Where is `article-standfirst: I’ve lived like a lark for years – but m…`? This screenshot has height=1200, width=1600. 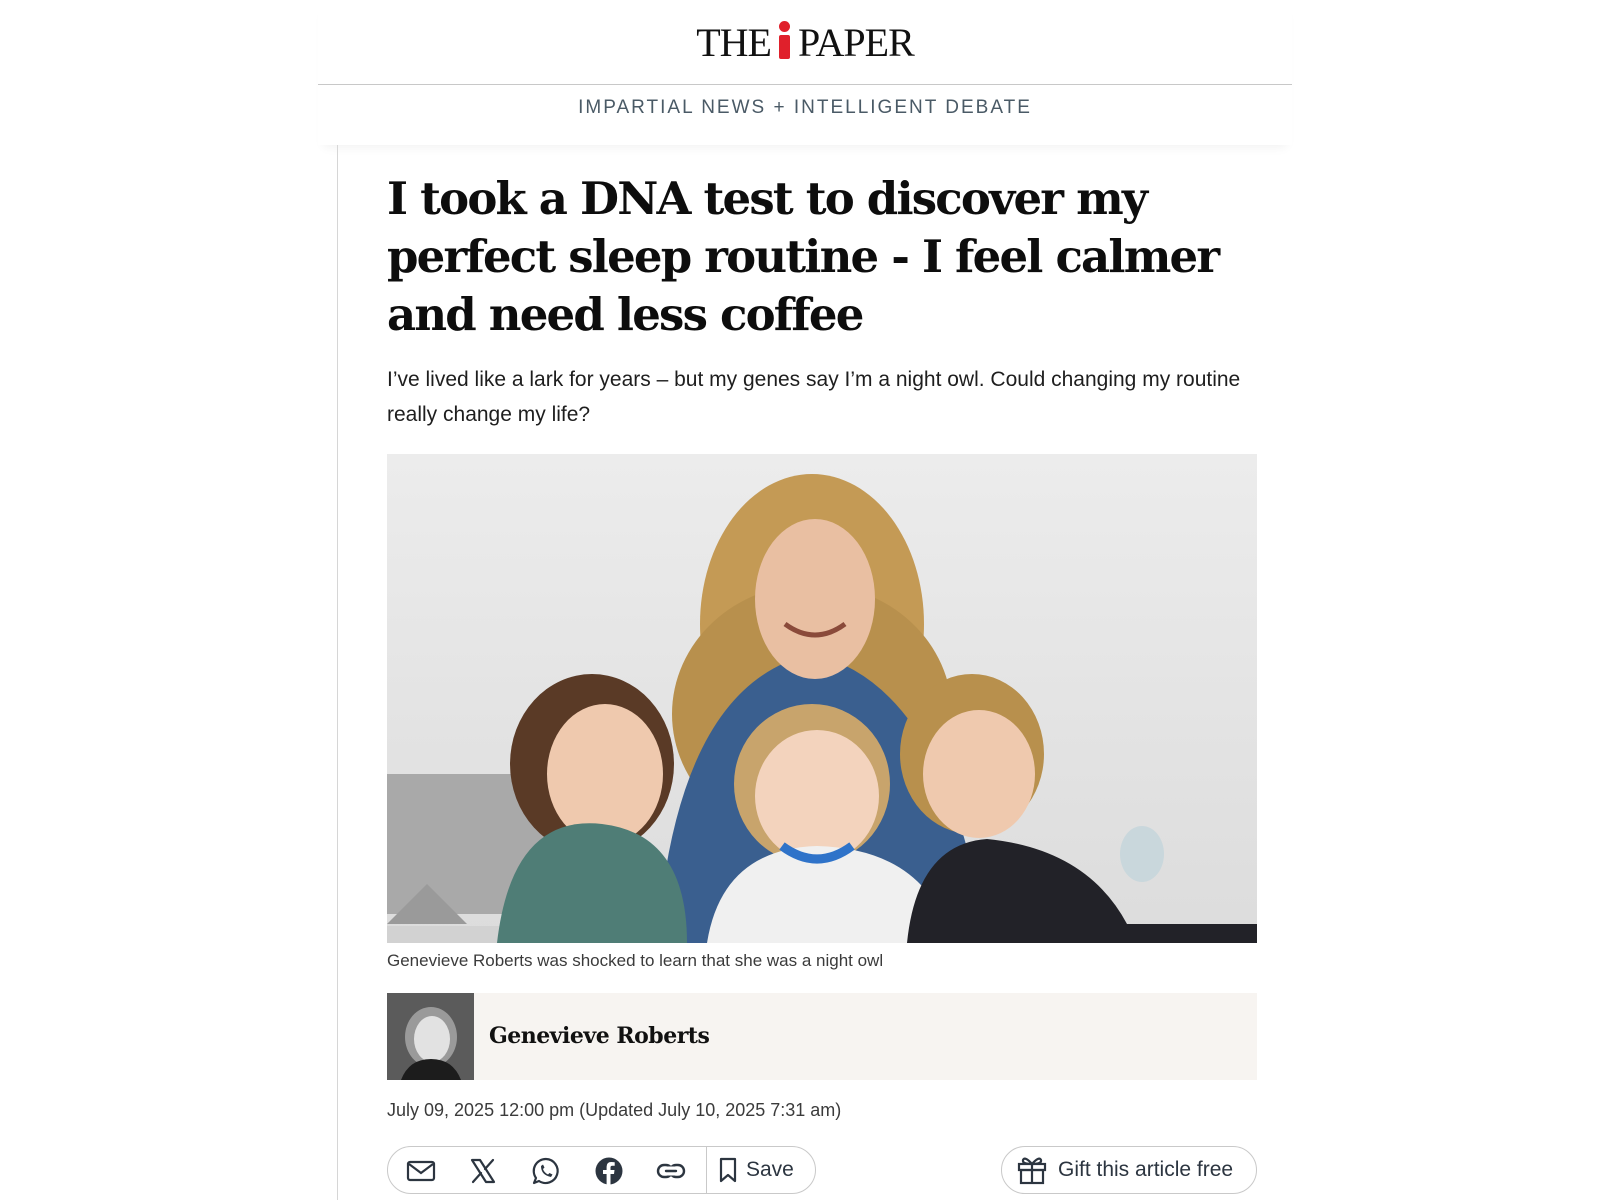 article-standfirst: I’ve lived like a lark for years – but m… is located at coordinates (814, 397).